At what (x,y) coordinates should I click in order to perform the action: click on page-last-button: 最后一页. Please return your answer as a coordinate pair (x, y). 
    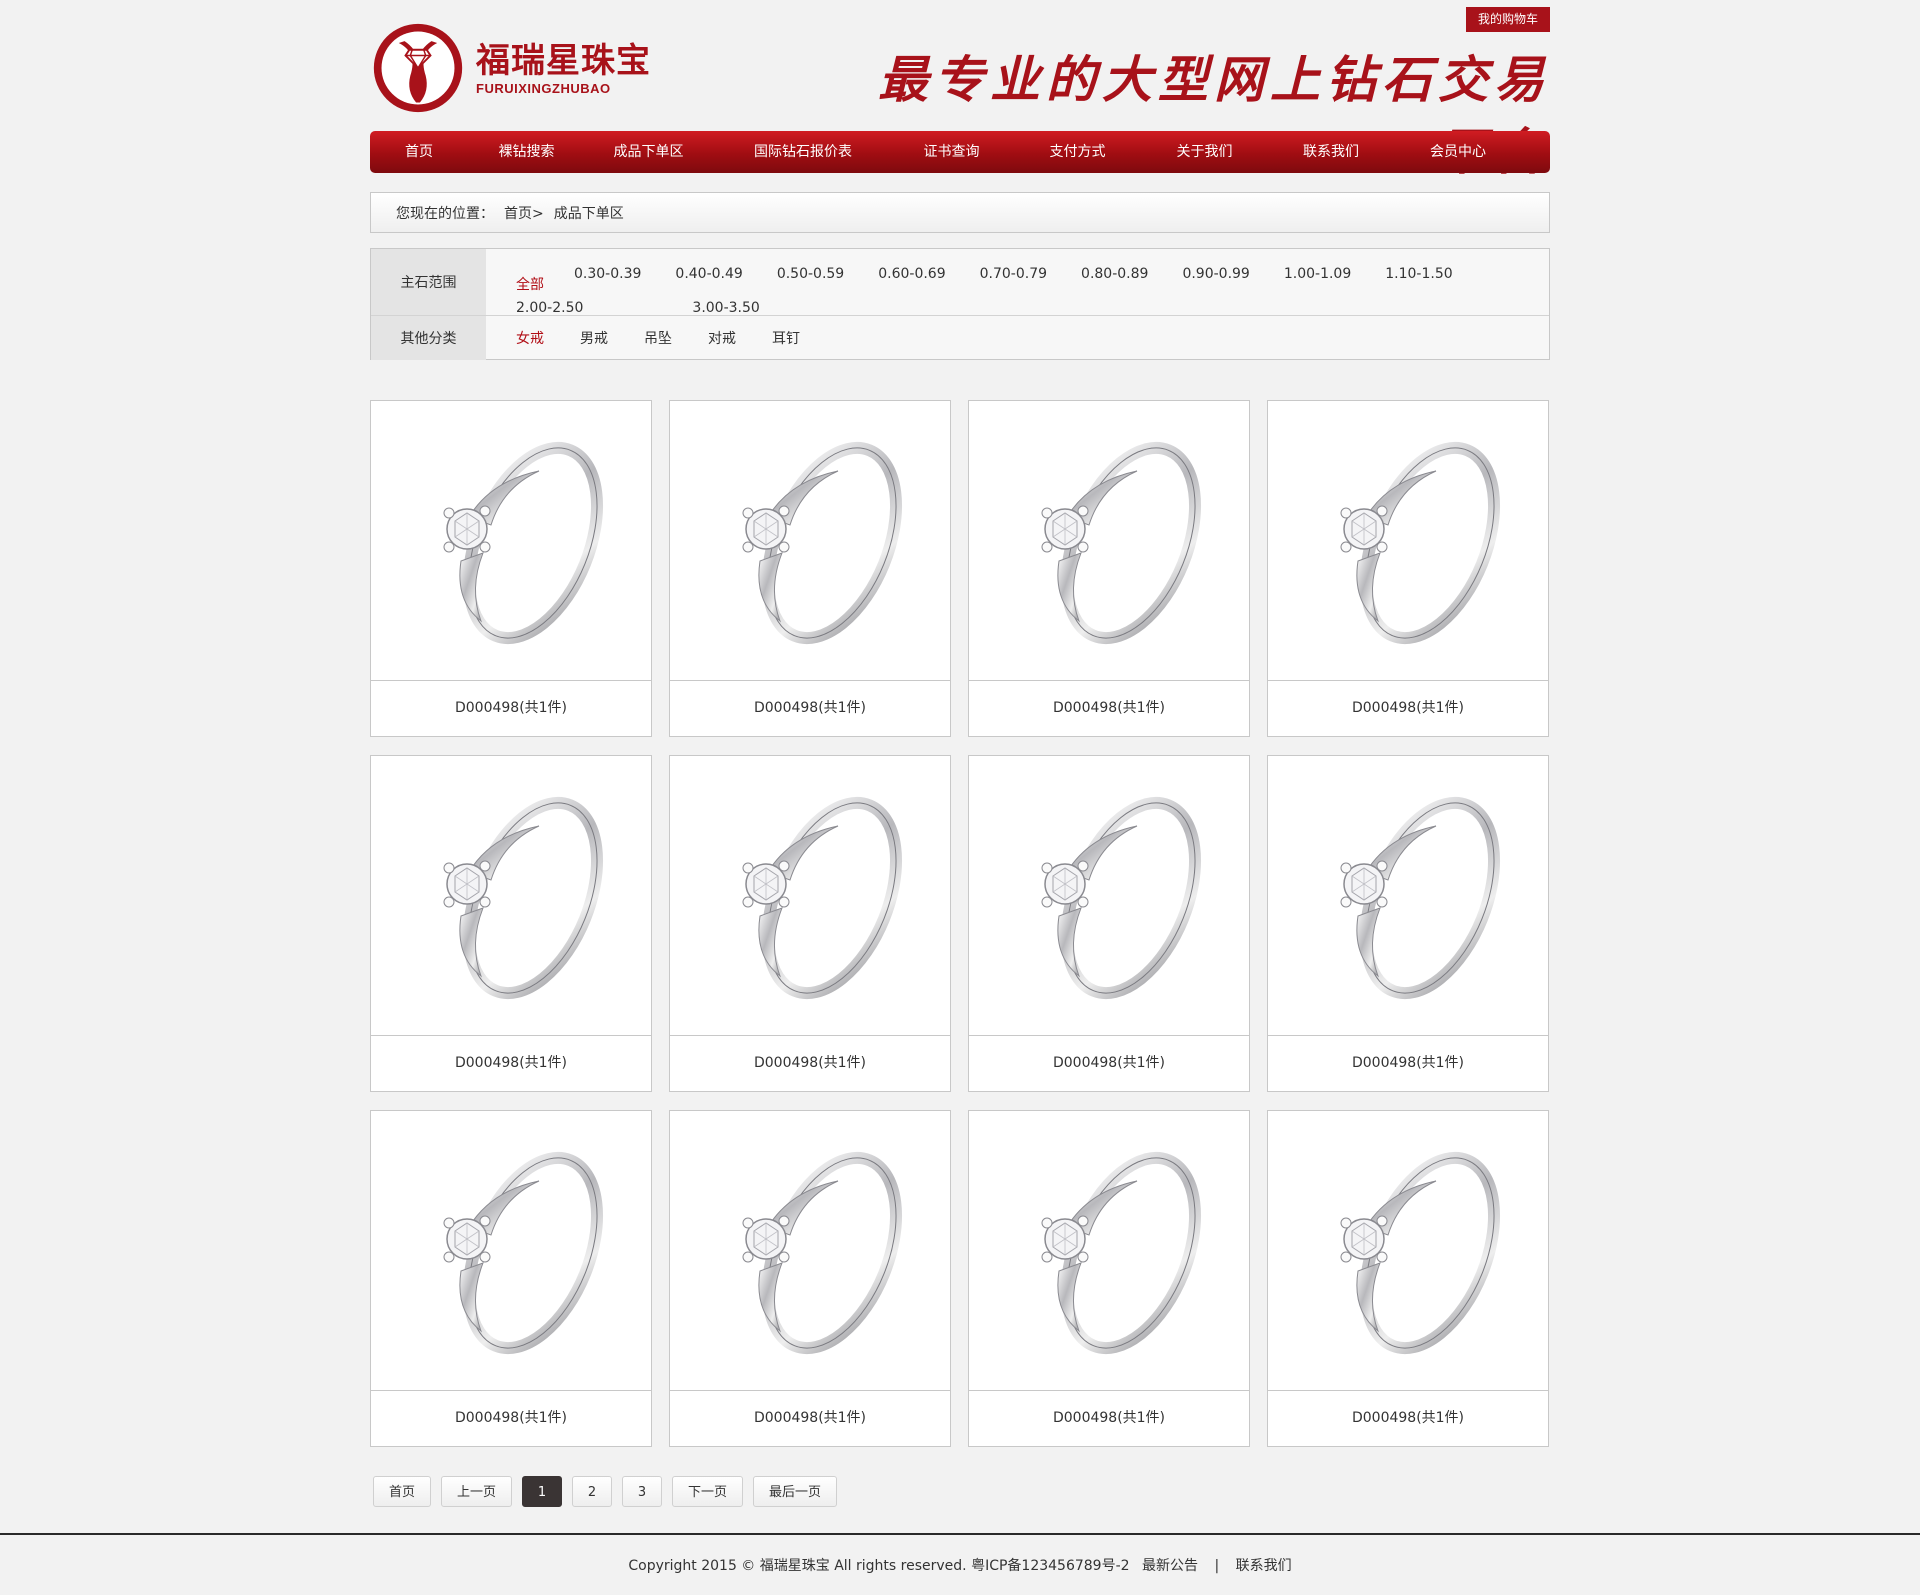
    Looking at the image, I should click on (795, 1491).